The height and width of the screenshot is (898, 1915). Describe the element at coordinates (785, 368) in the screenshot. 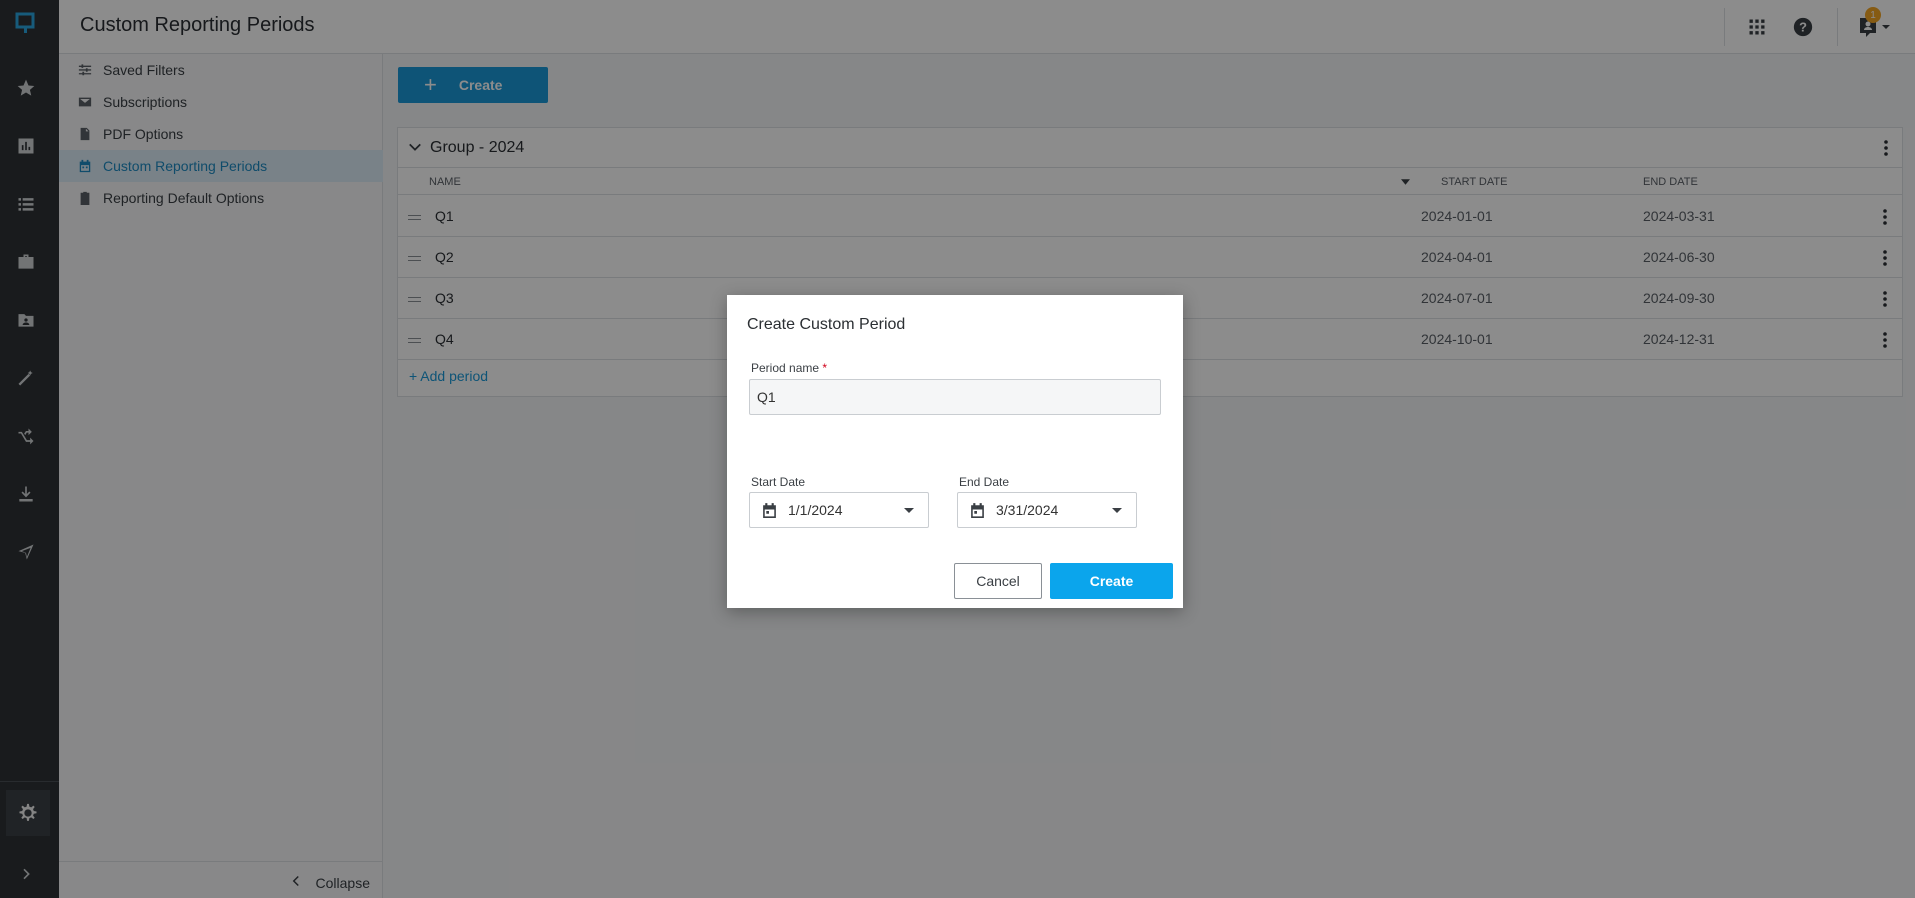

I see `period-name-label-text: Period name` at that location.